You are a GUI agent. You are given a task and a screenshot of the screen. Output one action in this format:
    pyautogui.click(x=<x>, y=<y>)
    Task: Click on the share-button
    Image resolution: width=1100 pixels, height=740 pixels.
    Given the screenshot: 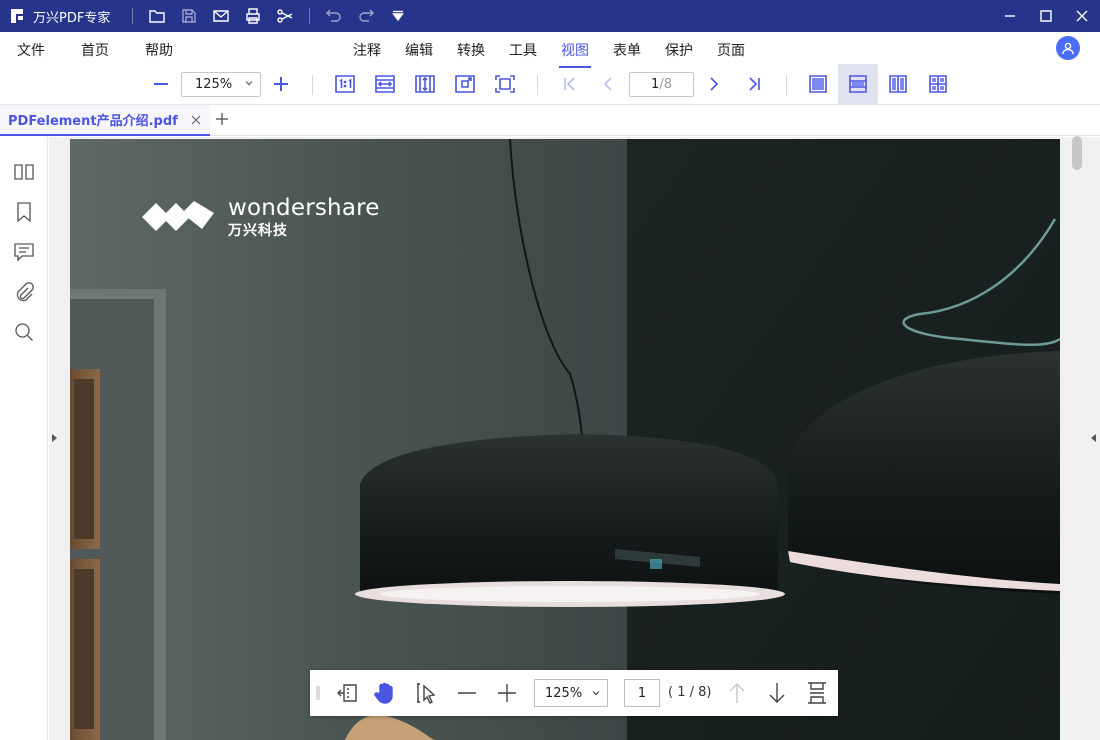 What is the action you would take?
    pyautogui.click(x=285, y=16)
    